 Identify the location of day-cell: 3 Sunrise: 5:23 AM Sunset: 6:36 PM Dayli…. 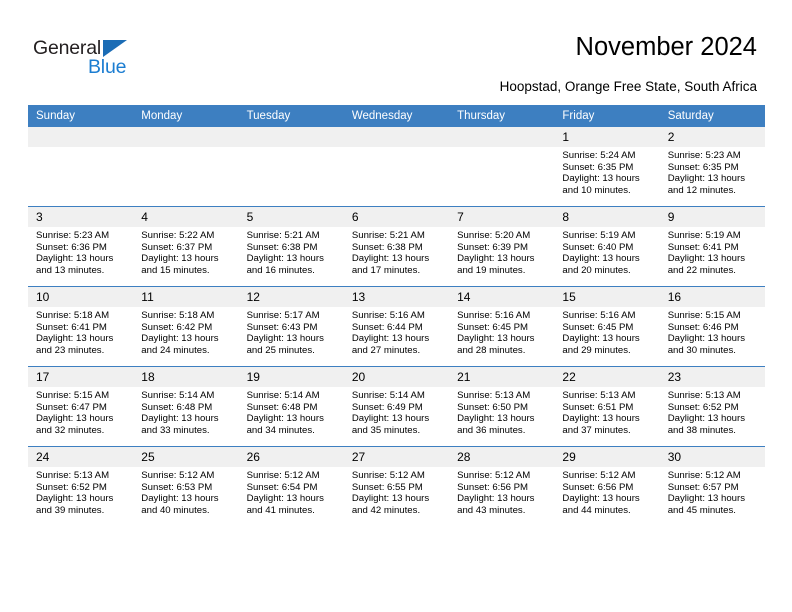
(81, 246).